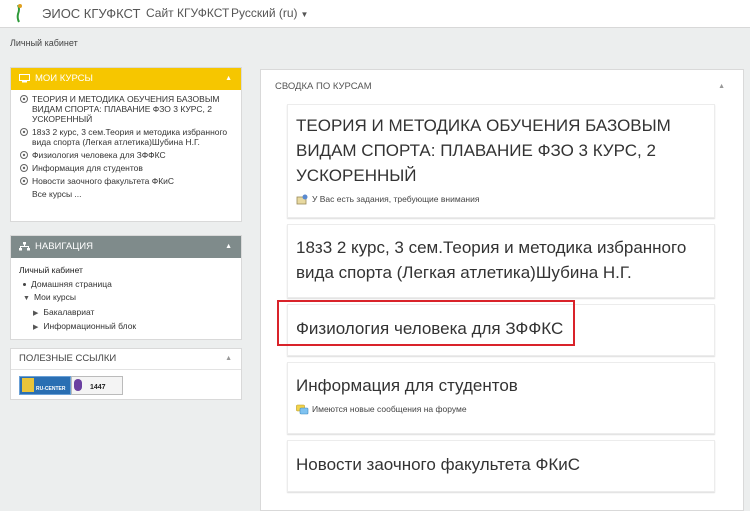  I want to click on bullet-icon, so click(24, 284).